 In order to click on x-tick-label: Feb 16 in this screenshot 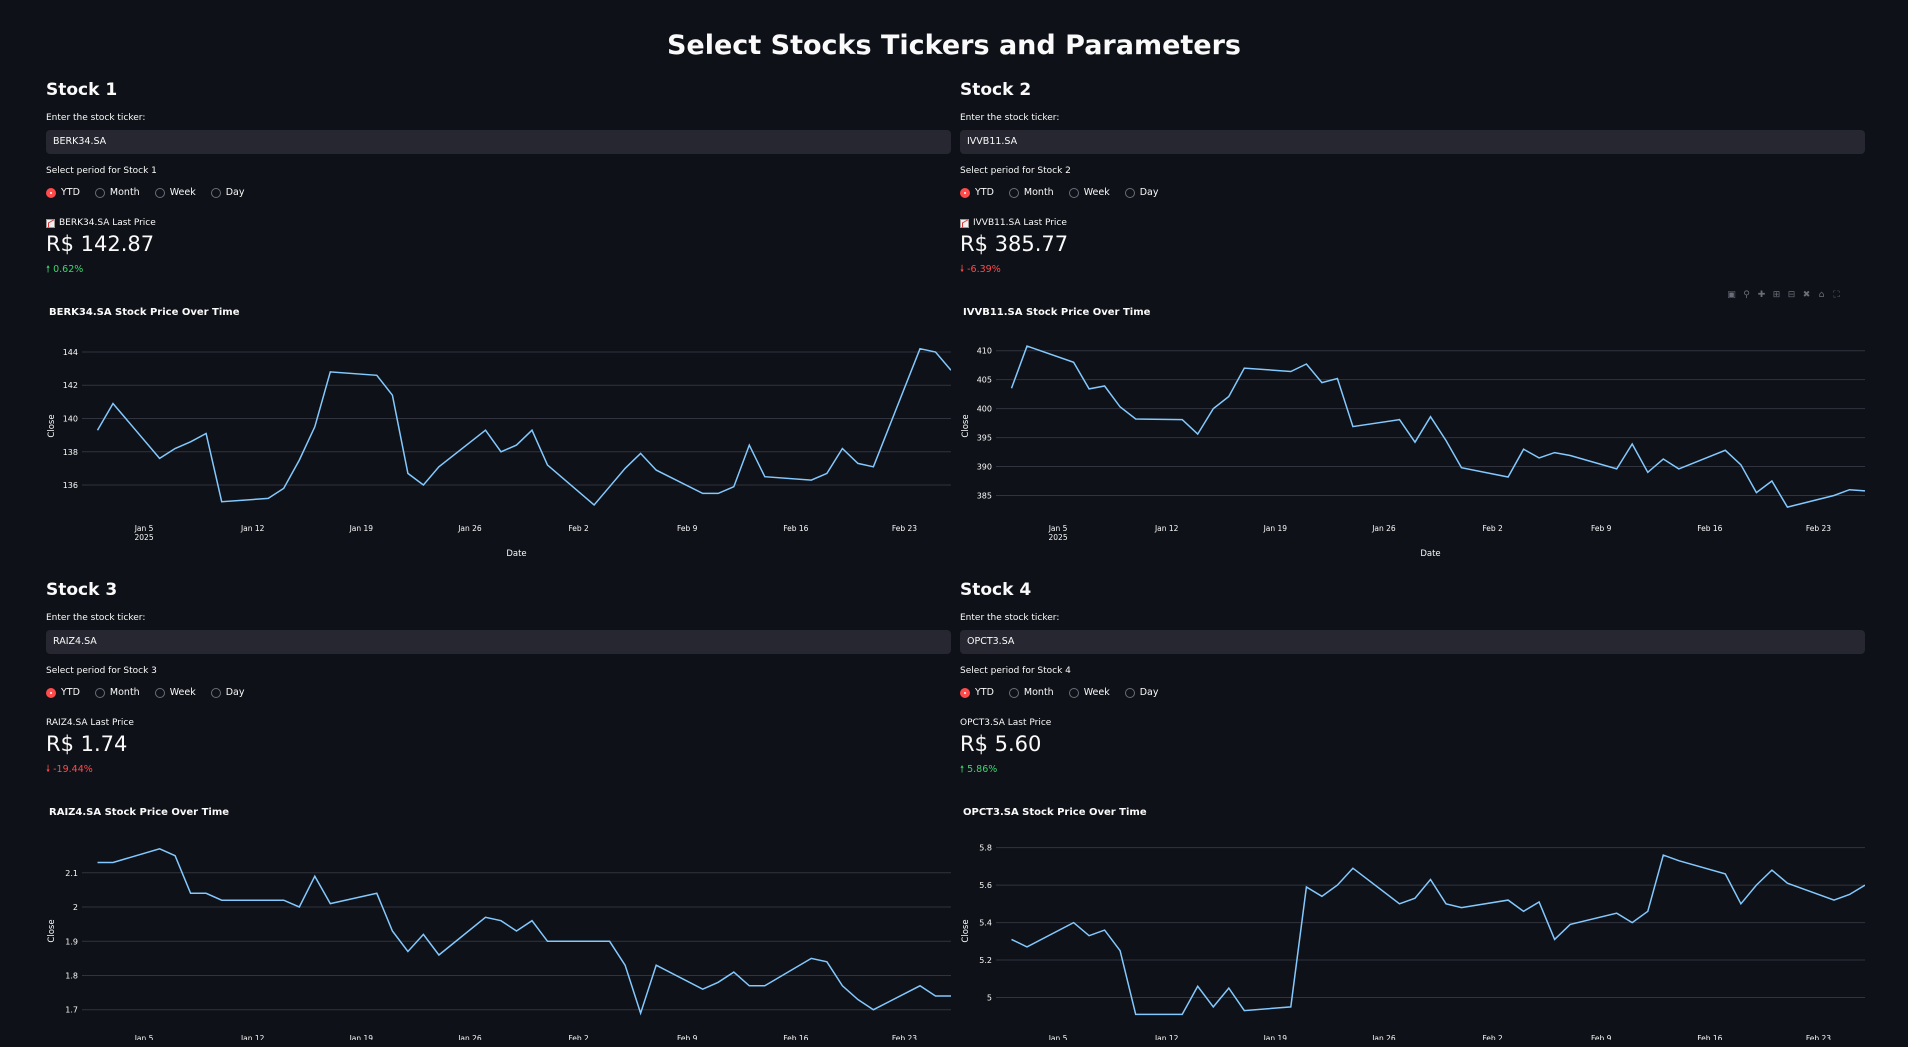, I will do `click(1709, 528)`.